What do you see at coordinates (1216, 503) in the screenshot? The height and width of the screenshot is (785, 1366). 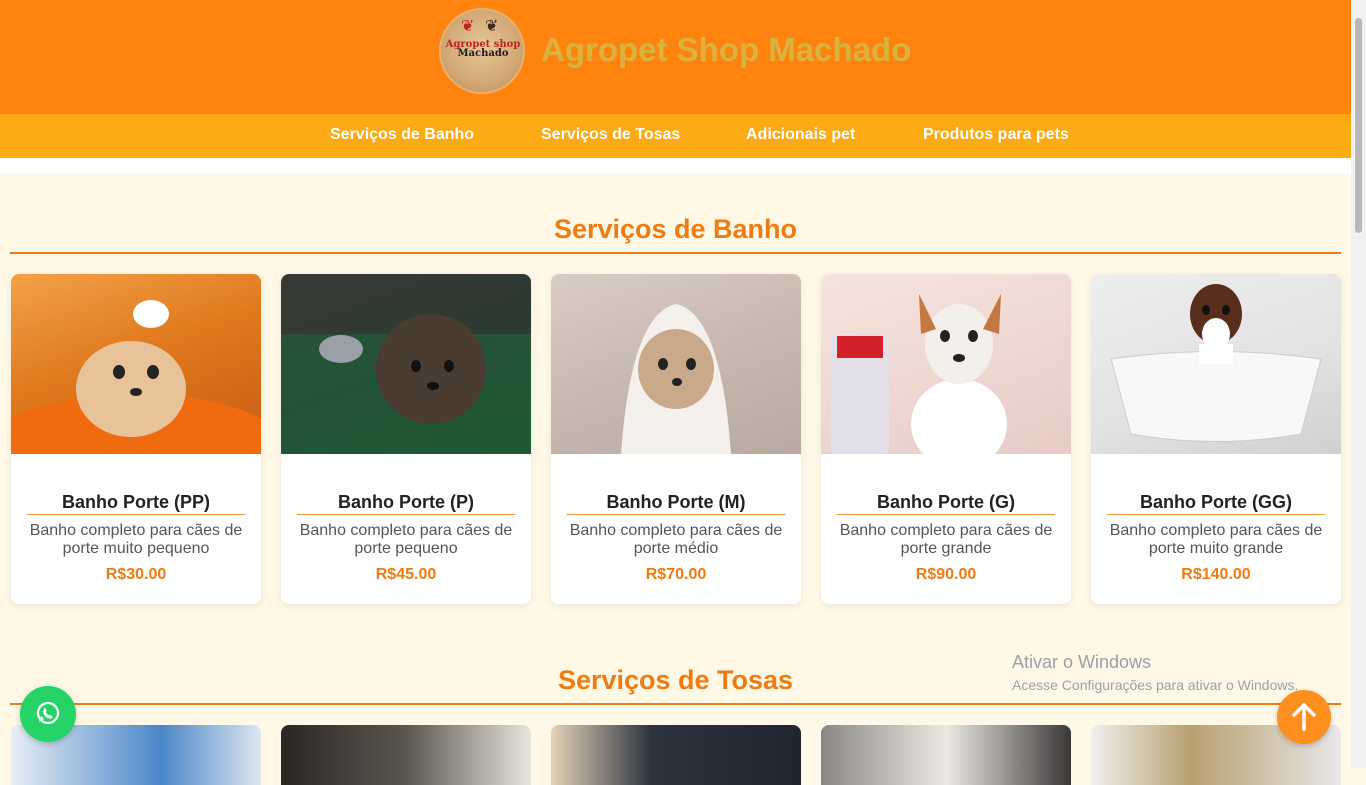 I see `card-title: Banho Porte (GG)` at bounding box center [1216, 503].